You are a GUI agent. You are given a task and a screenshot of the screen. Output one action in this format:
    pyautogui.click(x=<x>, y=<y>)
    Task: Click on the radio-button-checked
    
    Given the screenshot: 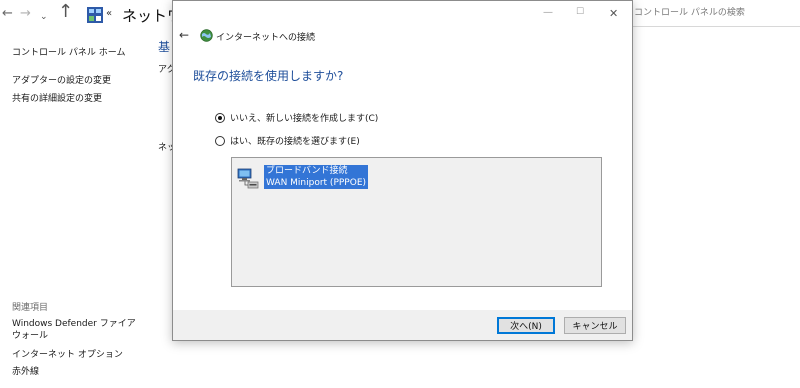 What is the action you would take?
    pyautogui.click(x=220, y=117)
    